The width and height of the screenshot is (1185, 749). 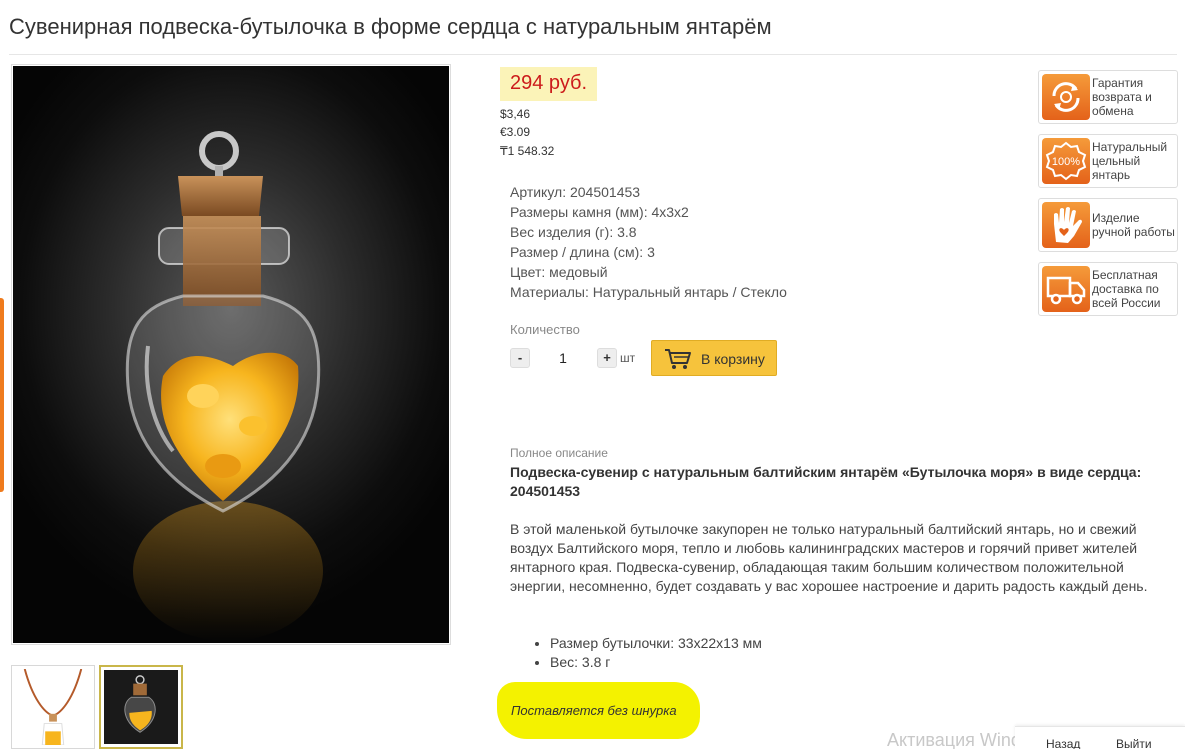 I want to click on spec-materials: Материалы: Натуральный янтарь / Стекло, so click(x=648, y=292).